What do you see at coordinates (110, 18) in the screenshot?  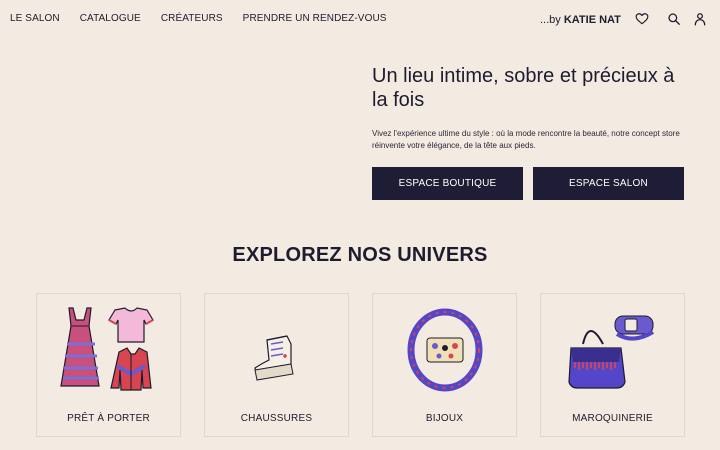 I see `nav-link-catalogue: CATALOGUE` at bounding box center [110, 18].